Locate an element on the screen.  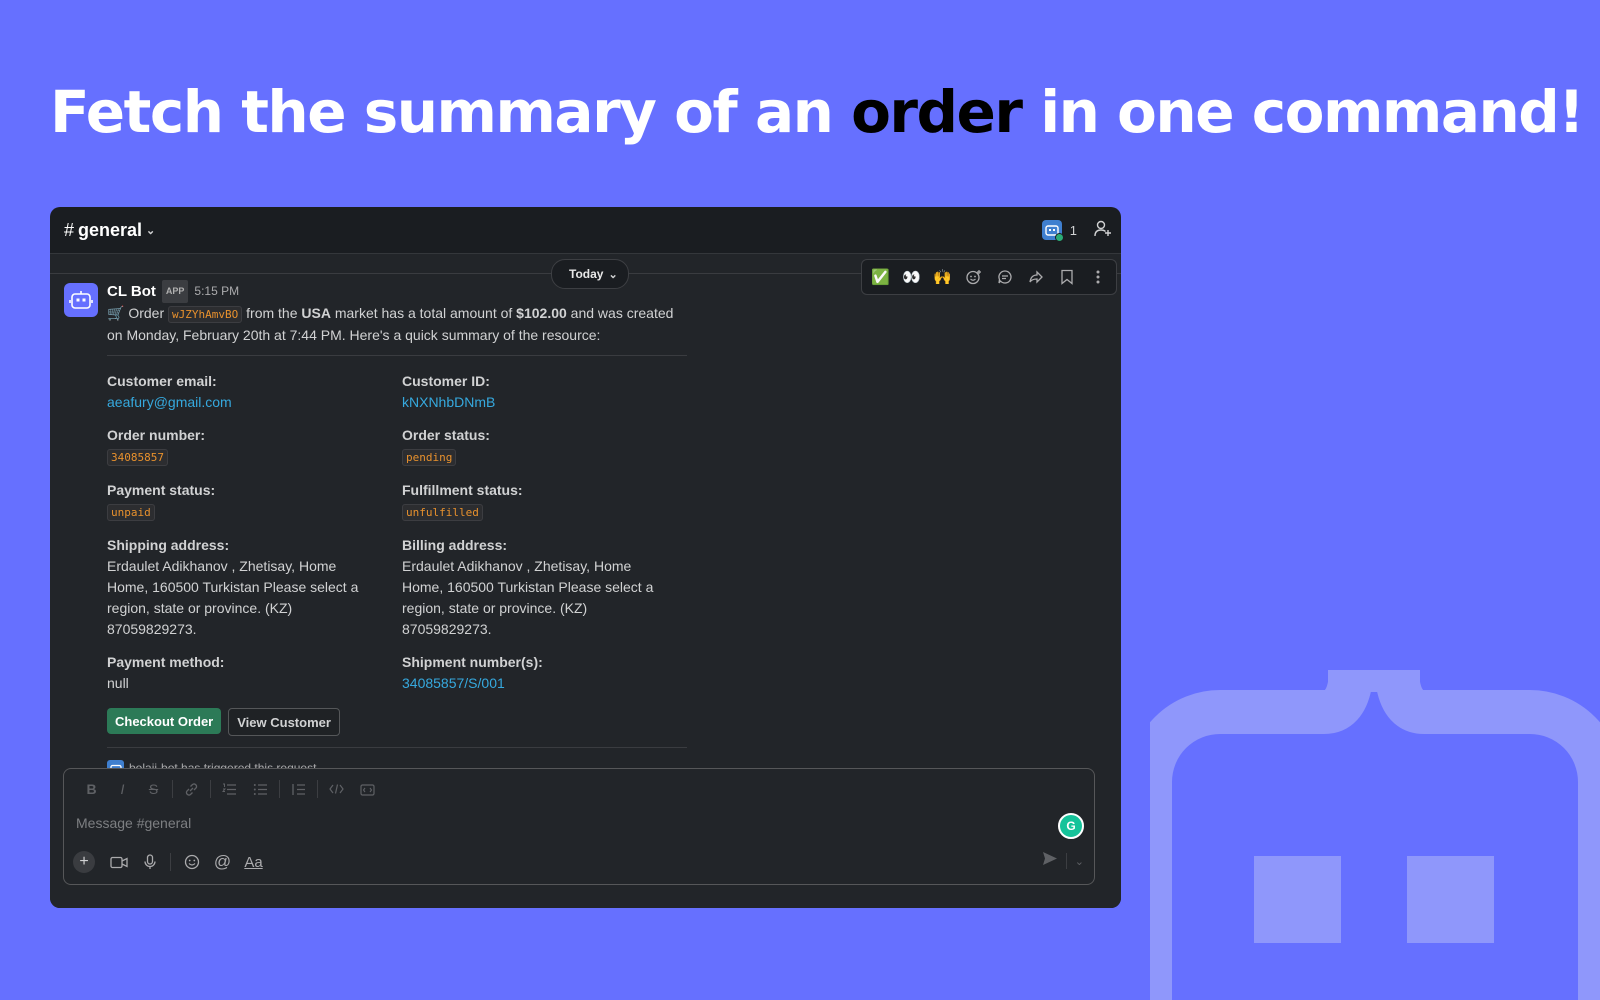
members-button: 1 is located at coordinates (1059, 230).